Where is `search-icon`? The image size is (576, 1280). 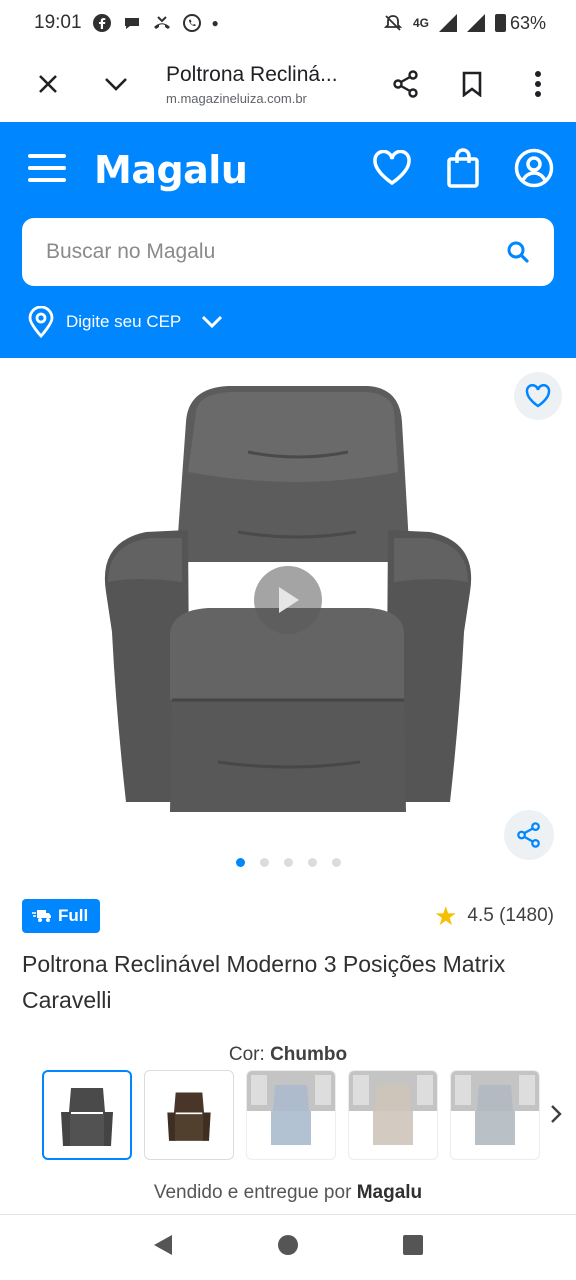 search-icon is located at coordinates (518, 252).